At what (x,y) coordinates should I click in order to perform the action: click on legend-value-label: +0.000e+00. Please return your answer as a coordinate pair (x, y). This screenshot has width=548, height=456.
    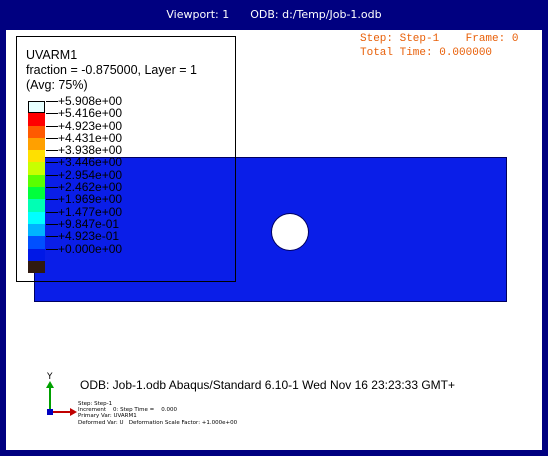
    Looking at the image, I should click on (90, 248).